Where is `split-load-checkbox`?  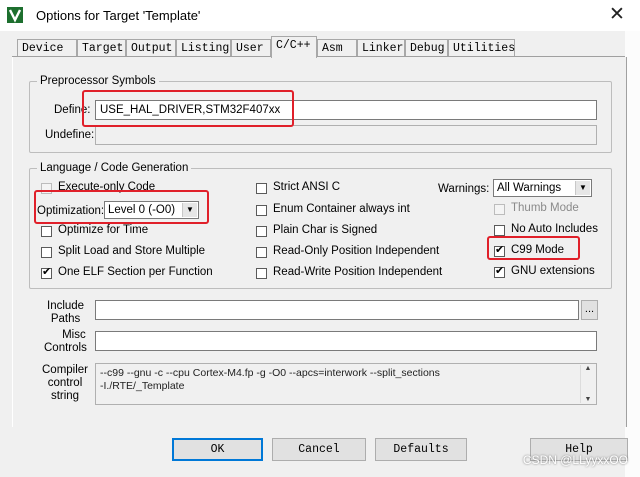 split-load-checkbox is located at coordinates (46, 252).